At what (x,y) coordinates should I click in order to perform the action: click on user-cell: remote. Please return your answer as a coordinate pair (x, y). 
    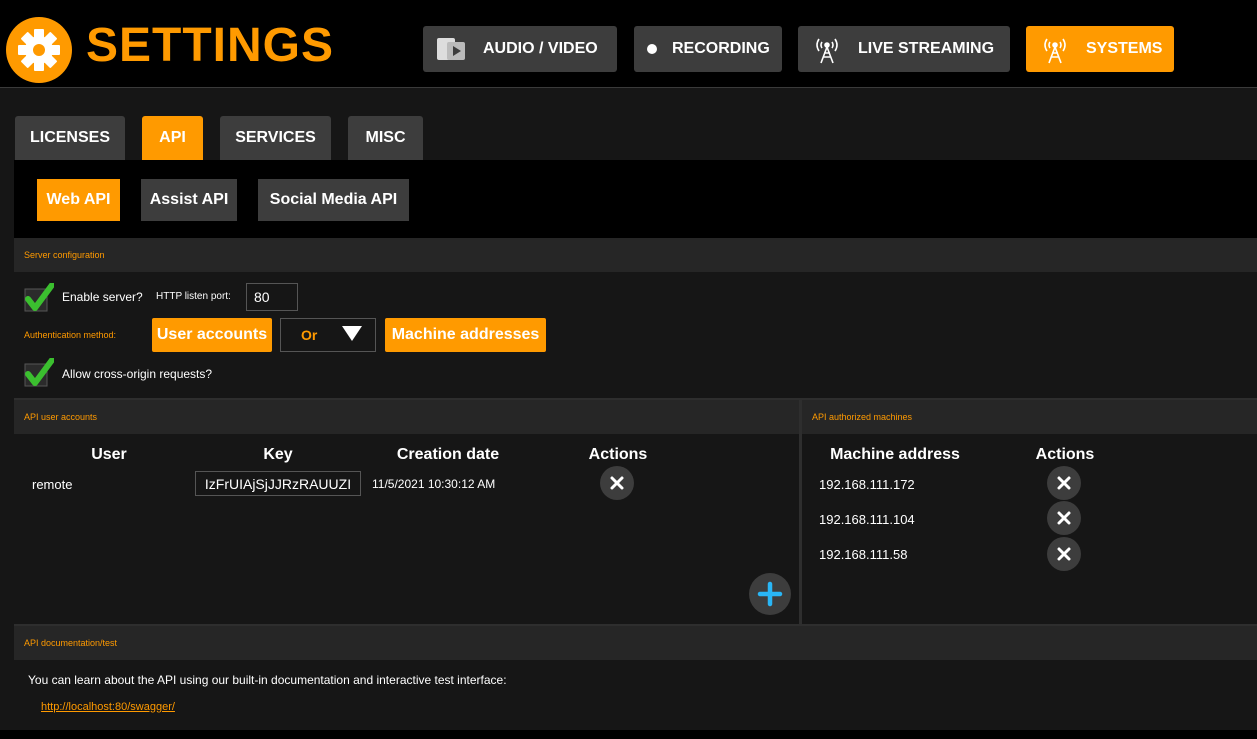
    Looking at the image, I should click on (52, 484).